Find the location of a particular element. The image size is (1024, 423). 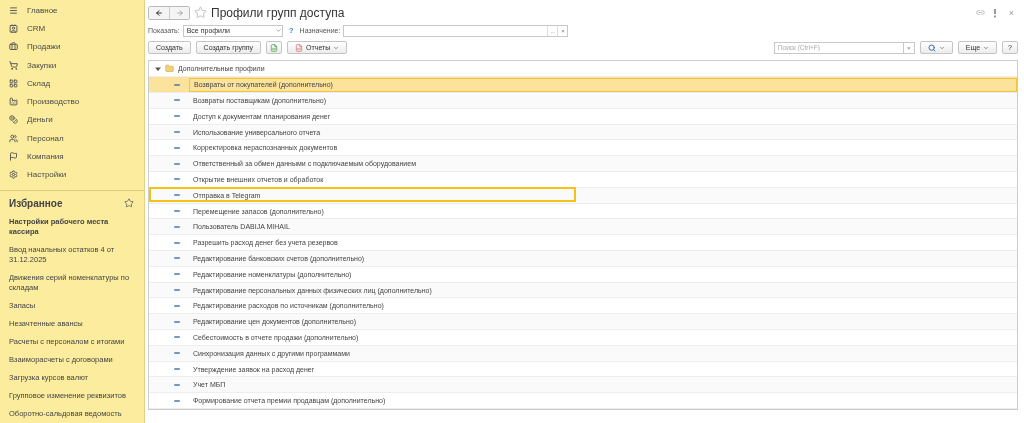

report-icon is located at coordinates (299, 47).